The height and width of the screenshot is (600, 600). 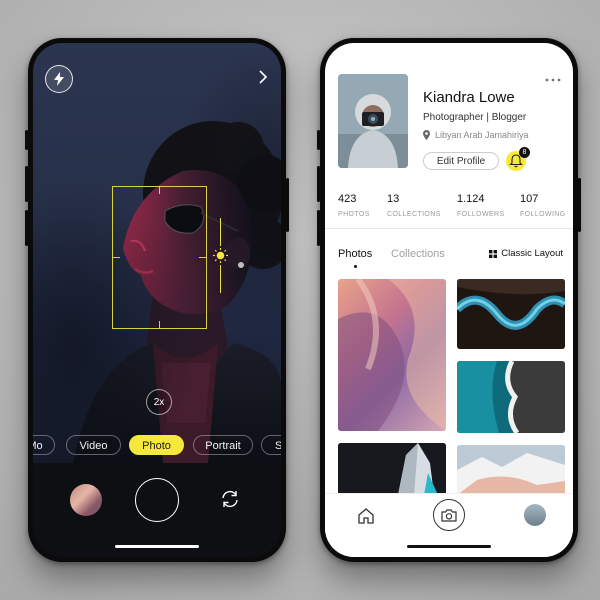 What do you see at coordinates (86, 500) in the screenshot?
I see `gallery-thumbnail` at bounding box center [86, 500].